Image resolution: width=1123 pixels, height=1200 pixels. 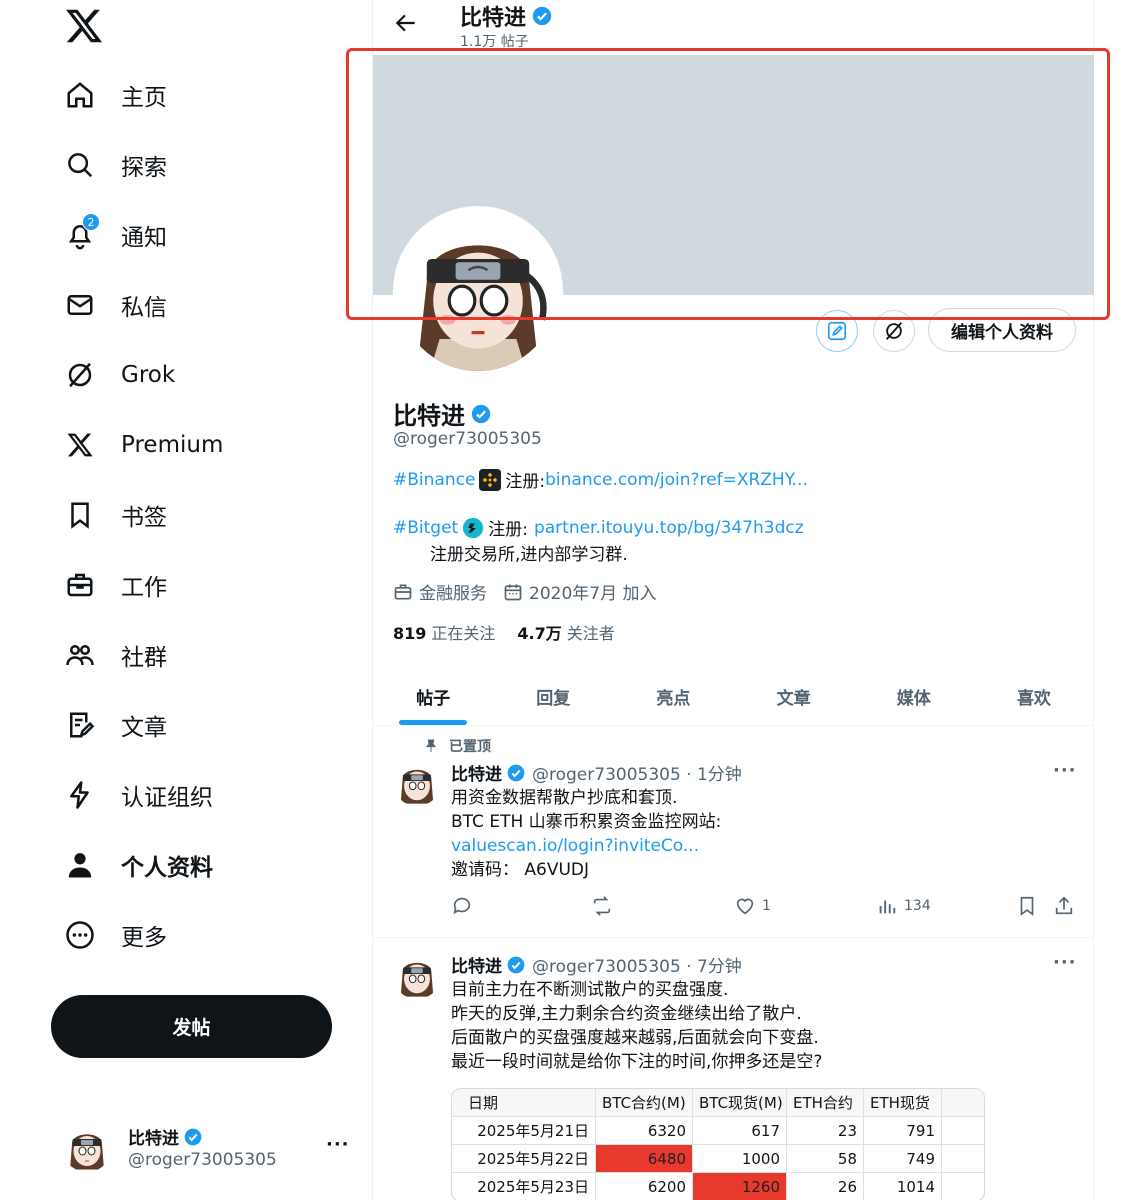 I want to click on sidebar-item-more: 更多, so click(x=114, y=935).